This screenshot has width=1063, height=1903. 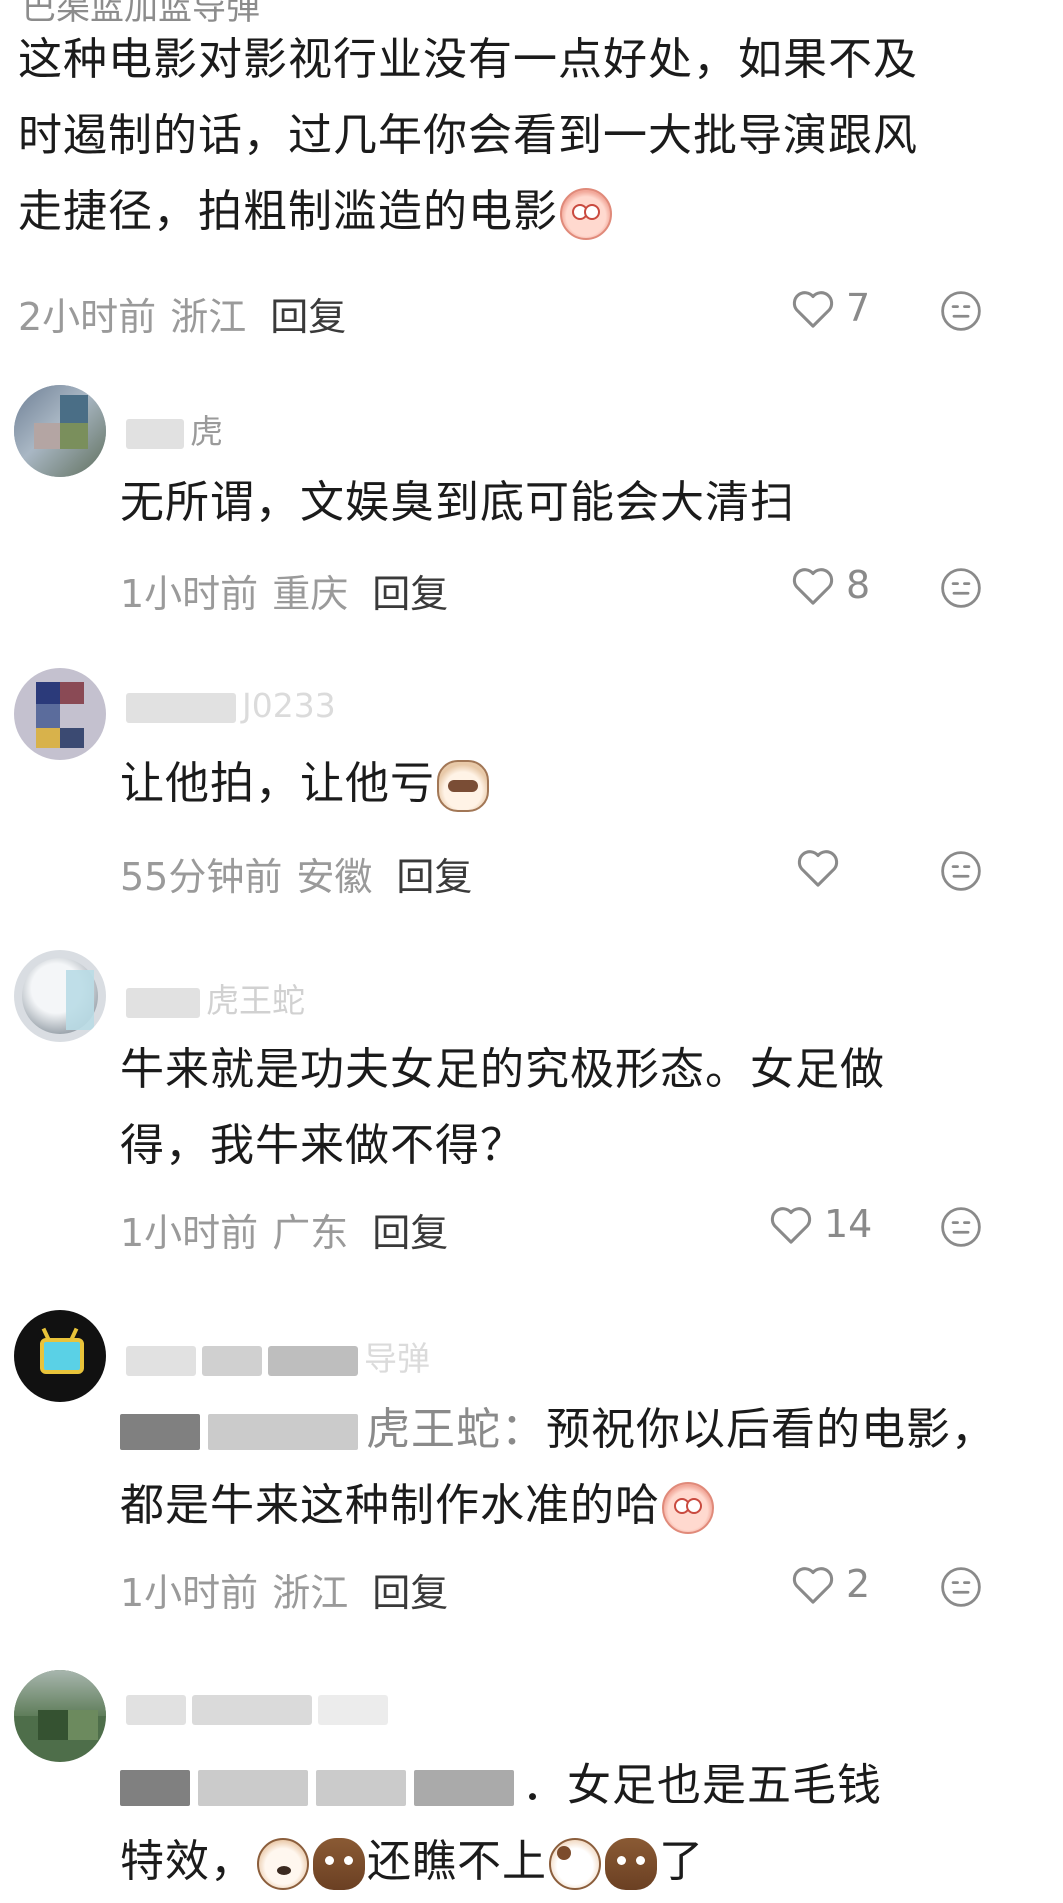 What do you see at coordinates (858, 308) in the screenshot?
I see `like-count: 7` at bounding box center [858, 308].